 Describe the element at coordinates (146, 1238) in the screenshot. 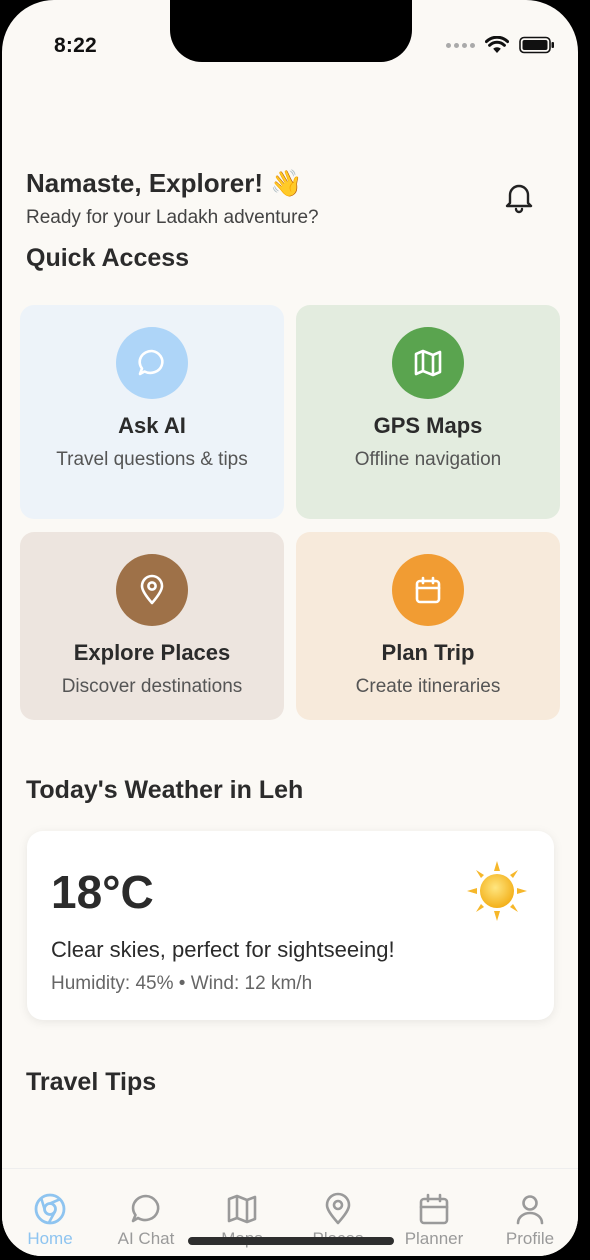

I see `tab-ai-chat-label: AI Chat` at that location.